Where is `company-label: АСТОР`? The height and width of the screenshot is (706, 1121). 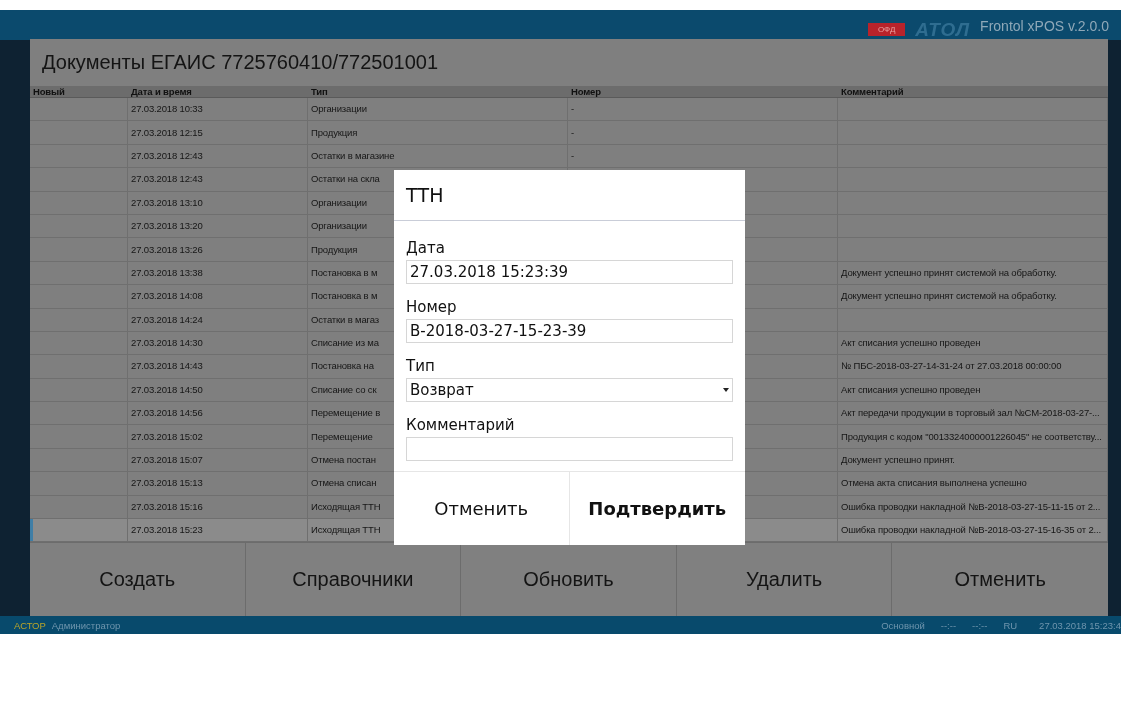
company-label: АСТОР is located at coordinates (30, 625).